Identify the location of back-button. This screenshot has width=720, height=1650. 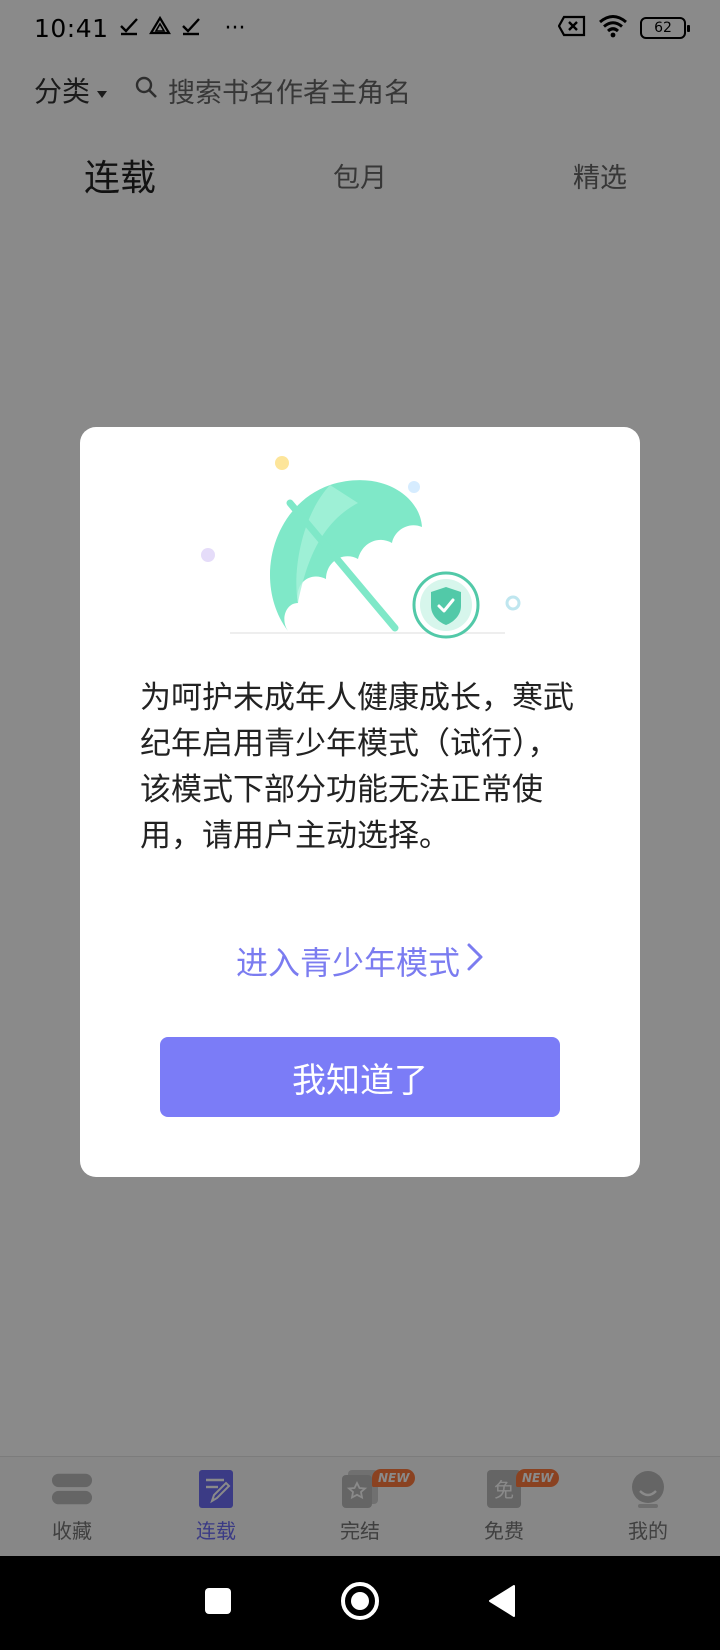
(502, 1603).